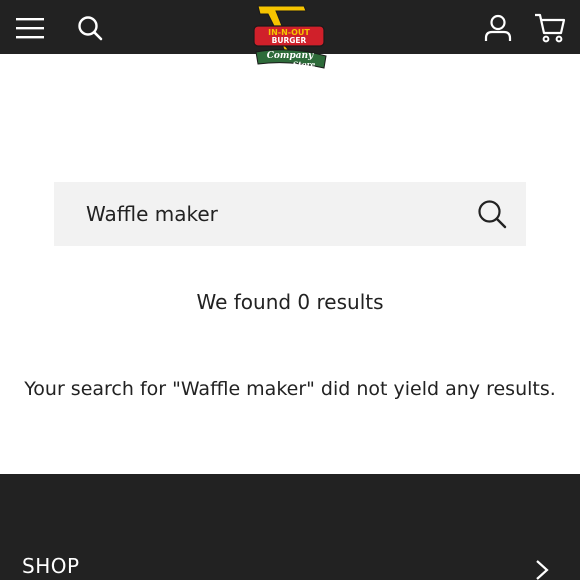 This screenshot has height=586, width=580. I want to click on site-header: IN-N-OUT BURGER Company Store, so click(290, 34).